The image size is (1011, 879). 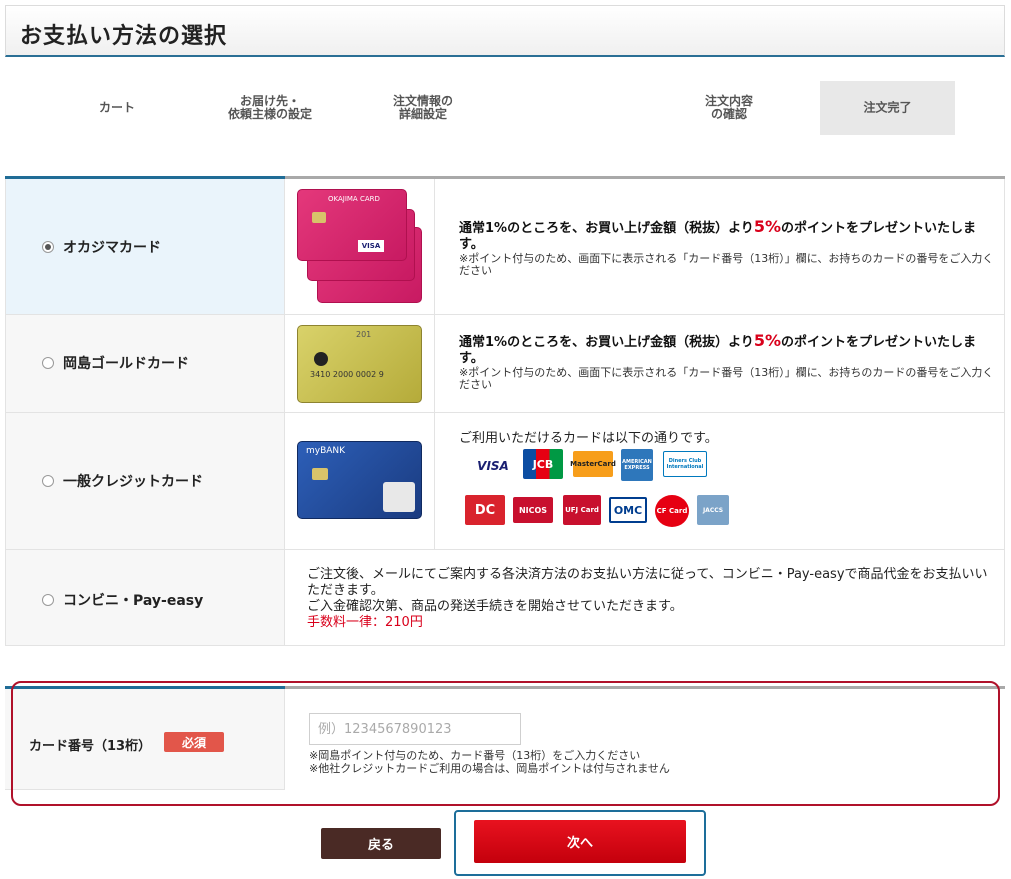 What do you see at coordinates (489, 768) in the screenshot?
I see `card-number-note-2: ※他社クレジットカードご利用の場合は、岡島ポイントは付与されません` at bounding box center [489, 768].